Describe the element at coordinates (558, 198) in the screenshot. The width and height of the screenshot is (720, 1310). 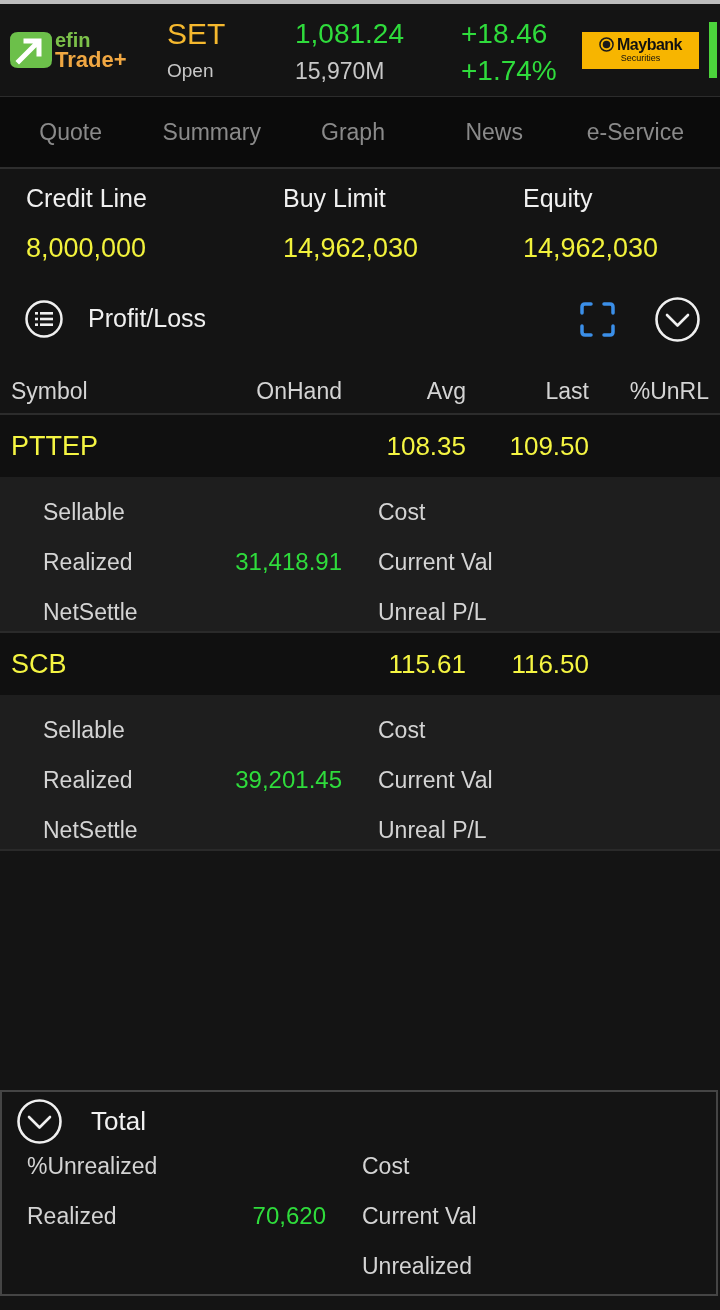
I see `account-label: Equity` at that location.